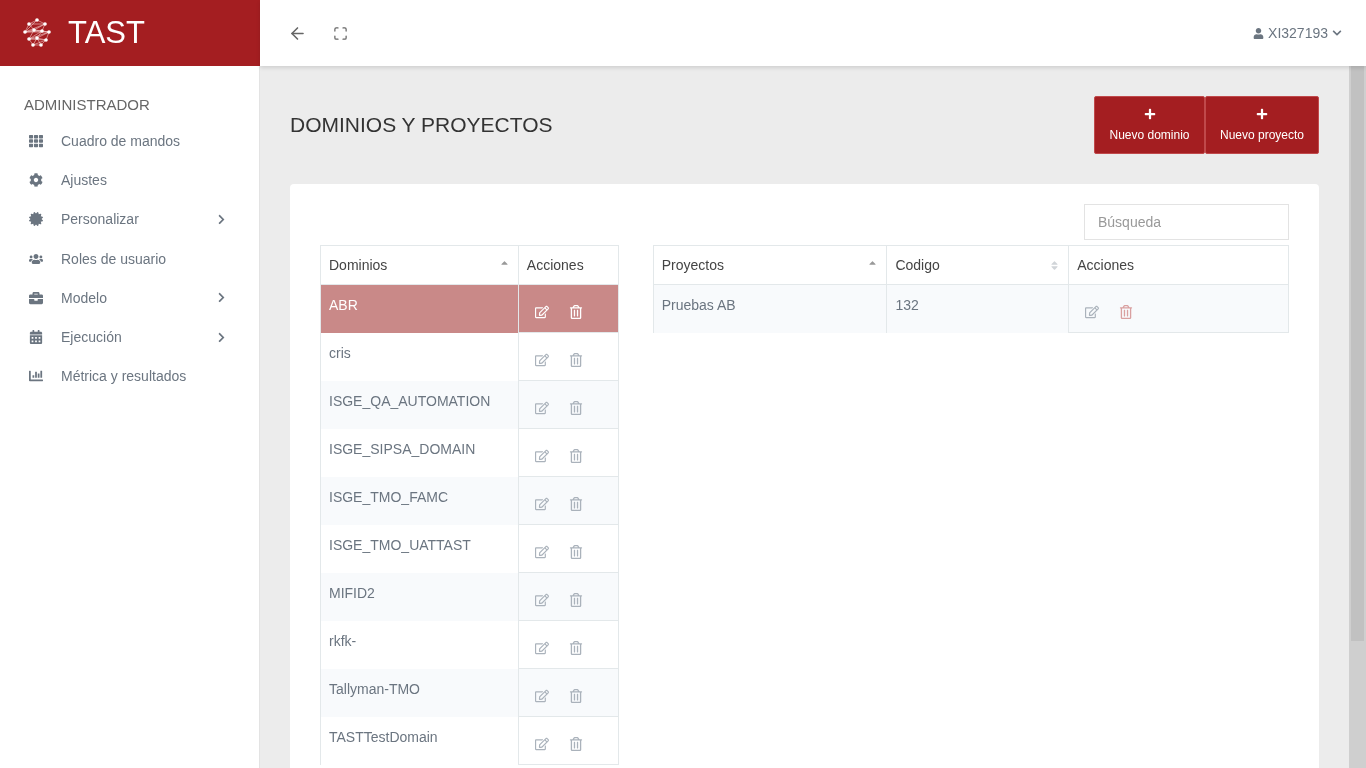  What do you see at coordinates (419, 265) in the screenshot?
I see `column-header: Dominios` at bounding box center [419, 265].